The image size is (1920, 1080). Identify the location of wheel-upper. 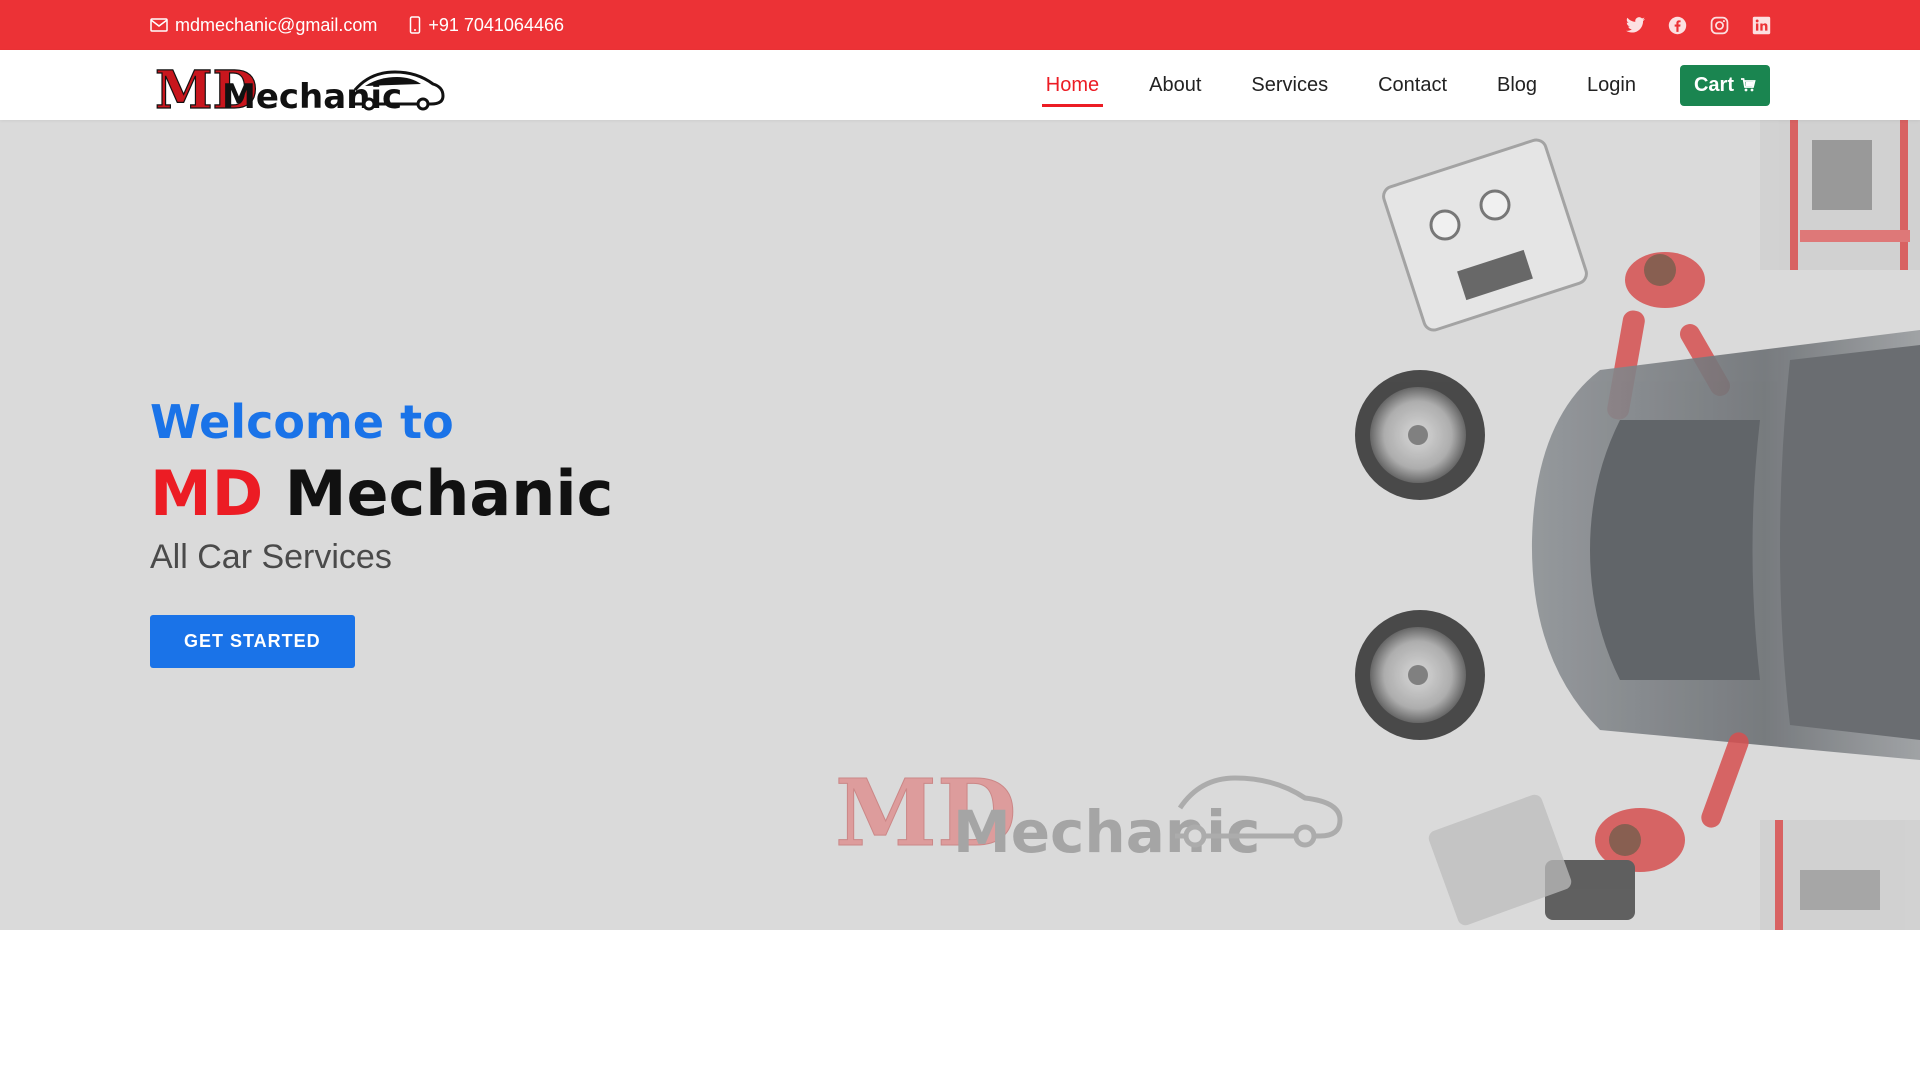
(1420, 435).